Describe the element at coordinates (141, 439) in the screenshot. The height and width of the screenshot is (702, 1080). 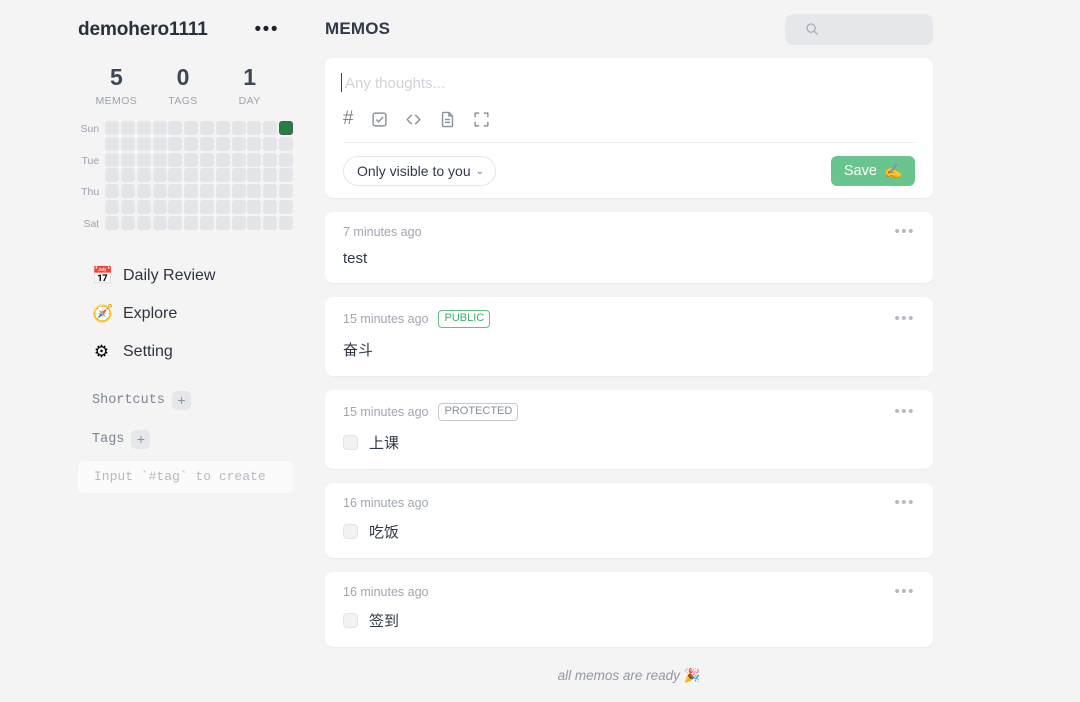
I see `add-tag-button: +` at that location.